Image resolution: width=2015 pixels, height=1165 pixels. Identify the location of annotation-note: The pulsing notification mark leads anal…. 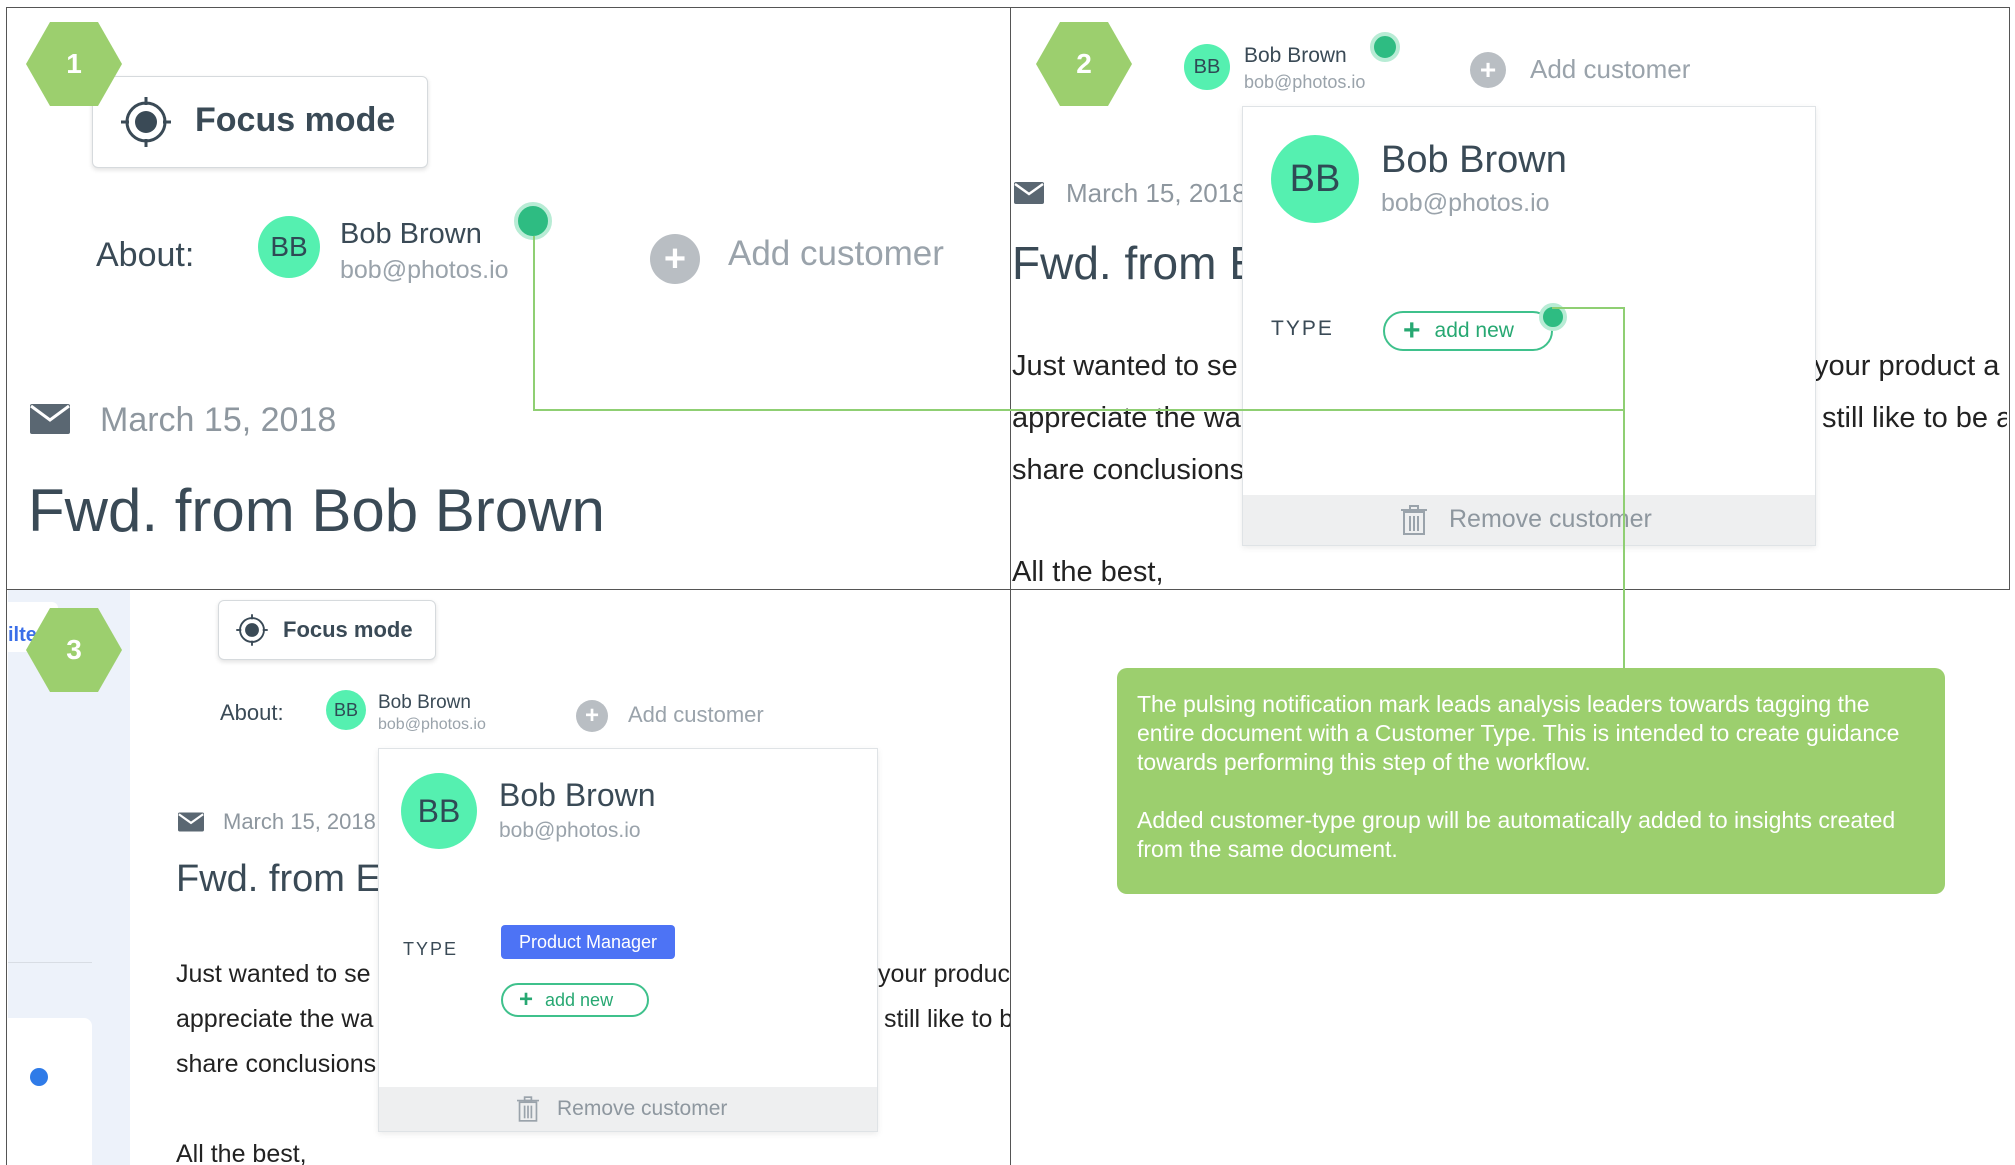
(1531, 781).